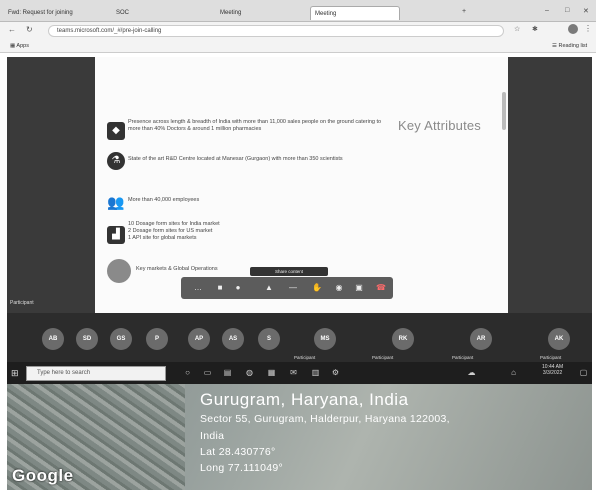 The width and height of the screenshot is (596, 495). Describe the element at coordinates (513, 372) in the screenshot. I see `network-icon: ⌂` at that location.